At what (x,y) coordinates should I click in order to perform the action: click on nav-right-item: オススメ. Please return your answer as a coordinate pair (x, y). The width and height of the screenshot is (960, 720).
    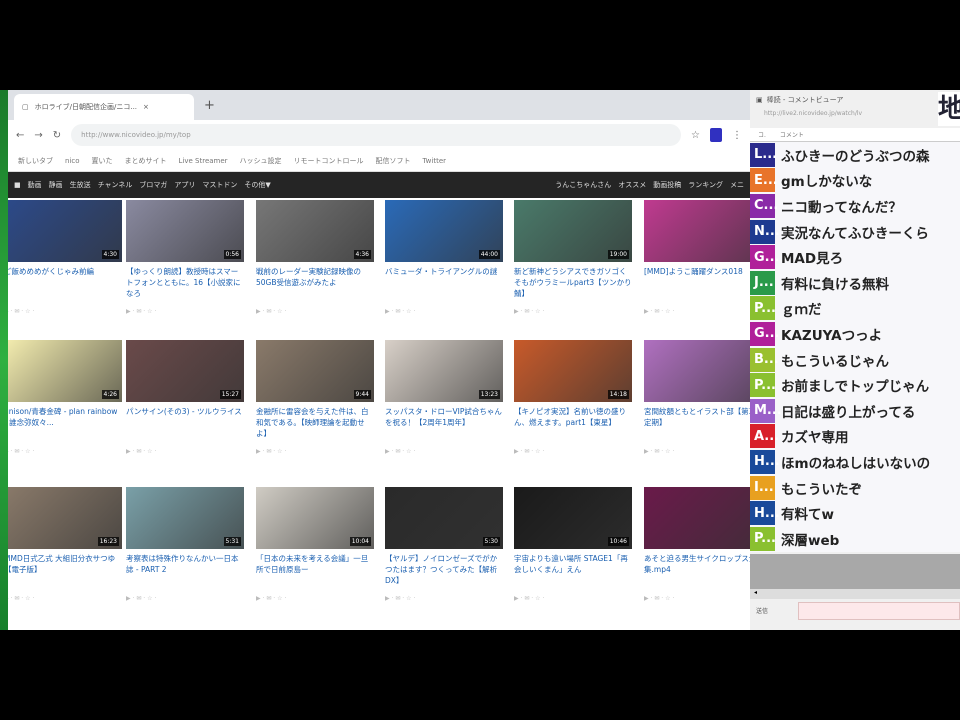
    Looking at the image, I should click on (632, 185).